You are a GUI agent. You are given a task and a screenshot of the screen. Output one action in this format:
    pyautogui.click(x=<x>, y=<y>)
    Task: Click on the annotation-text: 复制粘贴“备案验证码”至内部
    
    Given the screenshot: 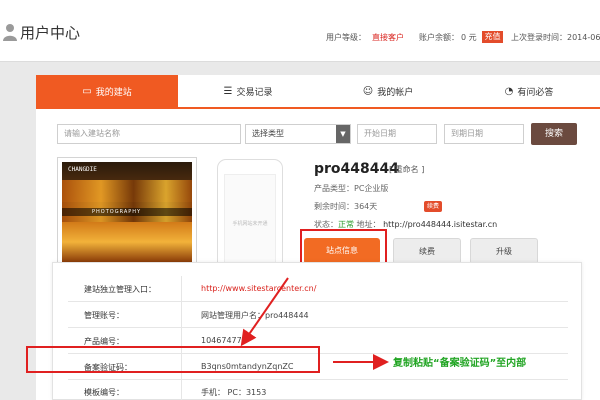 What is the action you would take?
    pyautogui.click(x=460, y=363)
    